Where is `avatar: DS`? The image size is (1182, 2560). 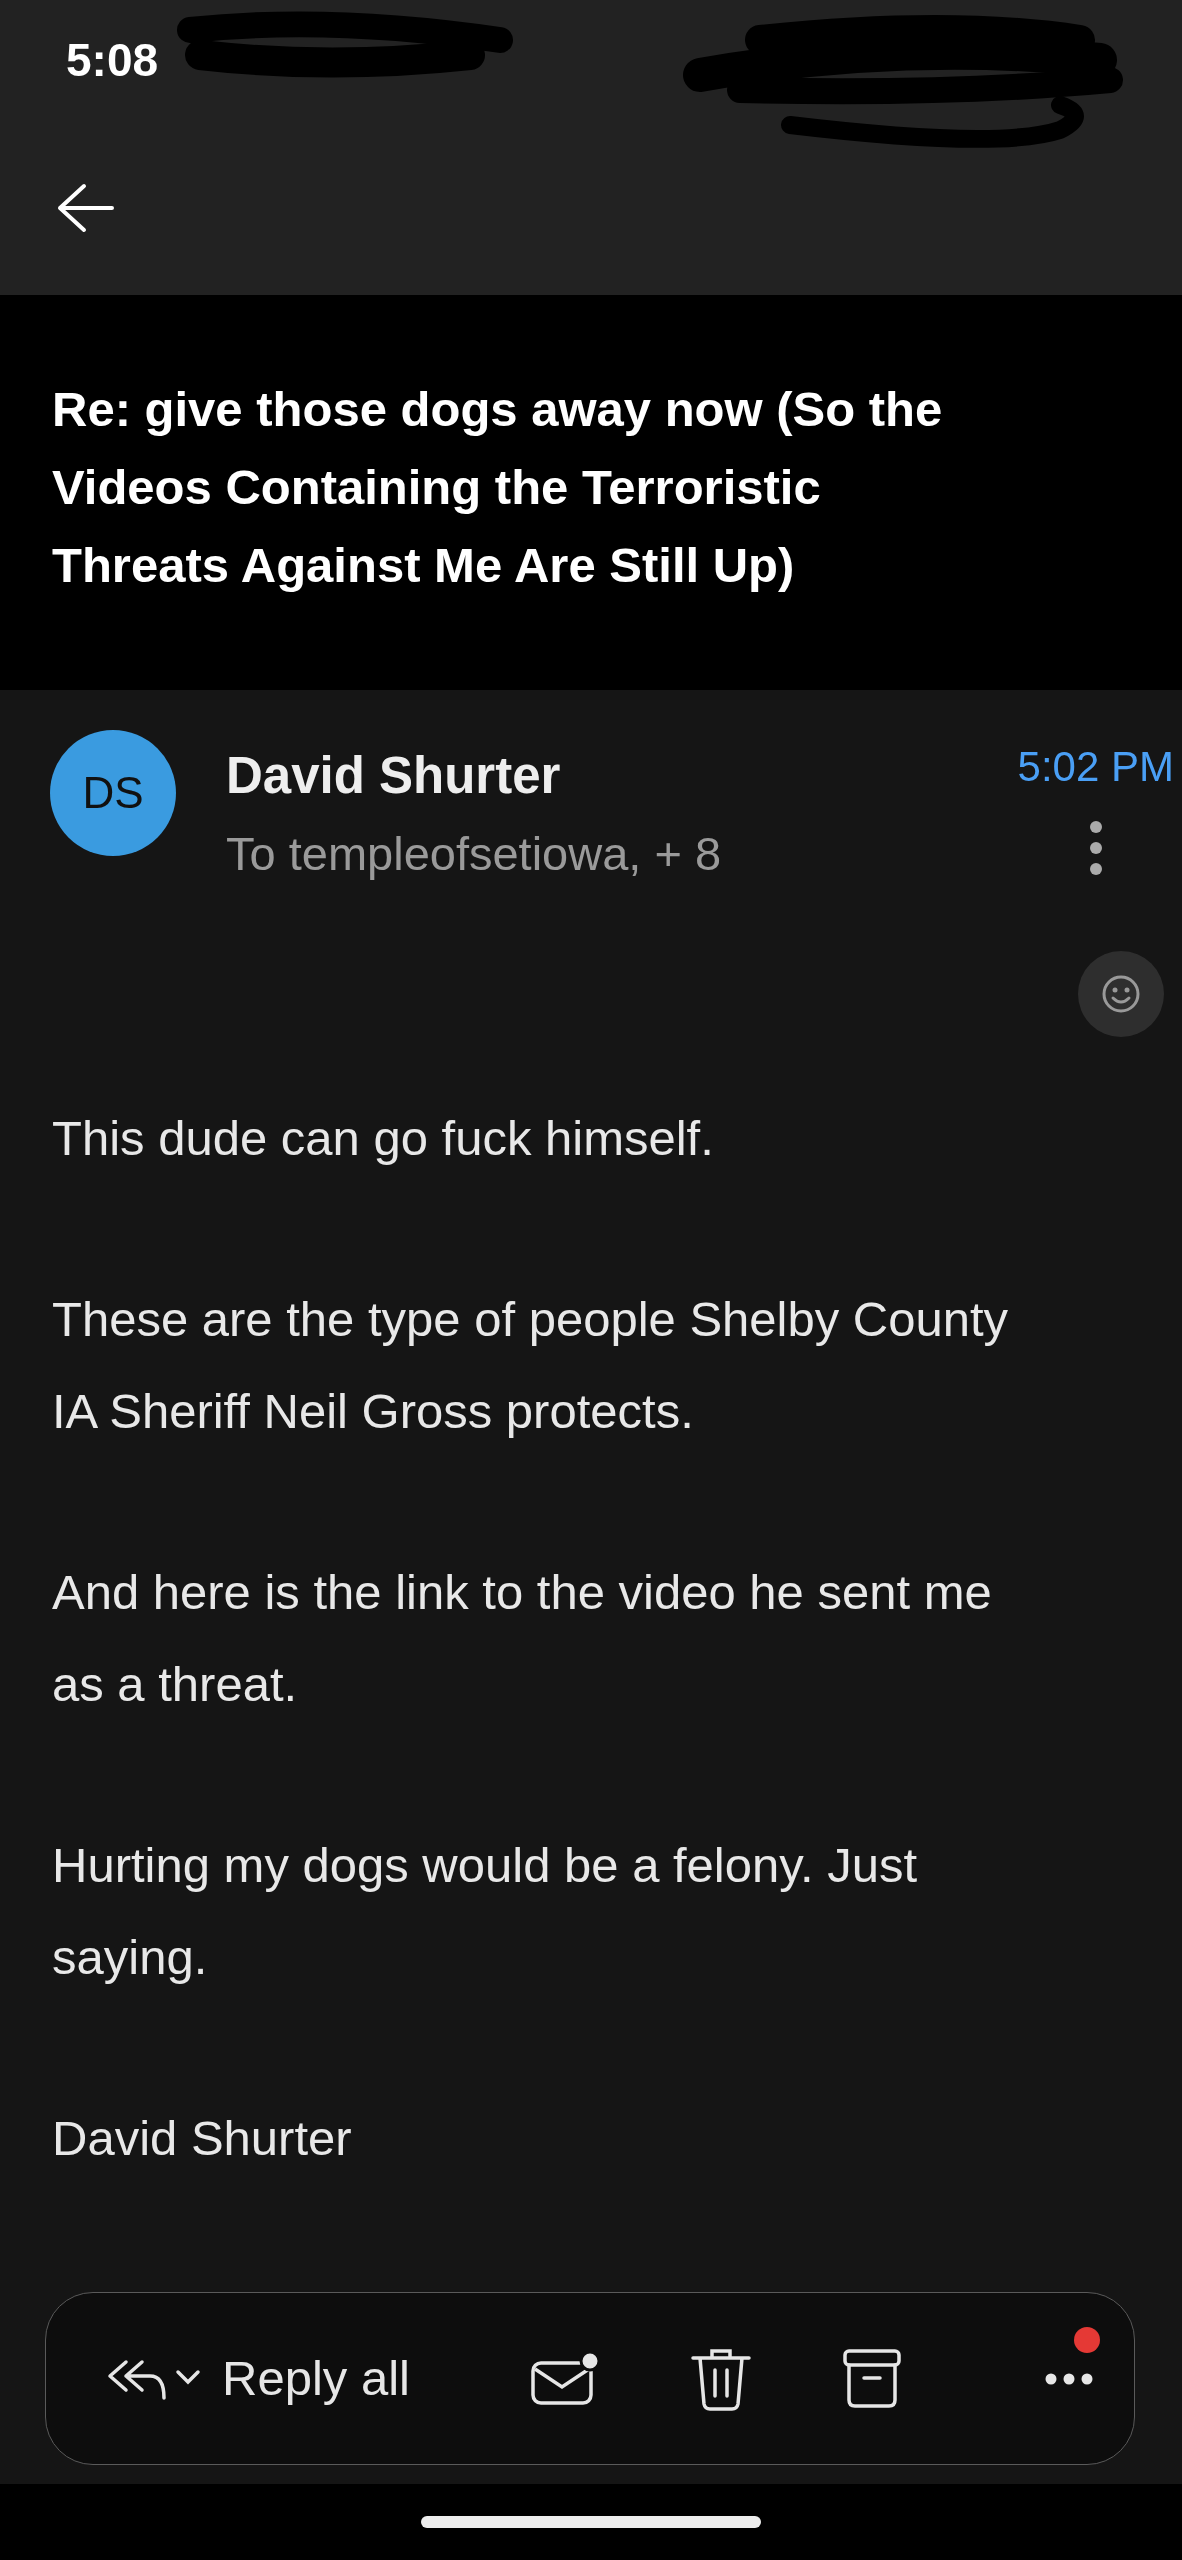
avatar: DS is located at coordinates (113, 793).